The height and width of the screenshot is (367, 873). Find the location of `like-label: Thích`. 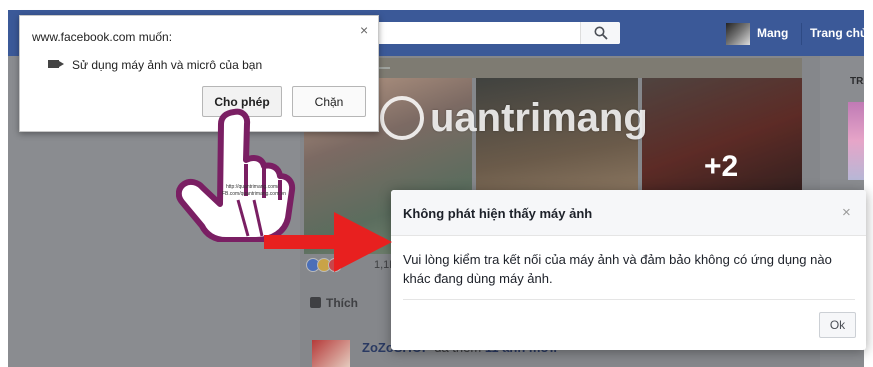

like-label: Thích is located at coordinates (342, 303).